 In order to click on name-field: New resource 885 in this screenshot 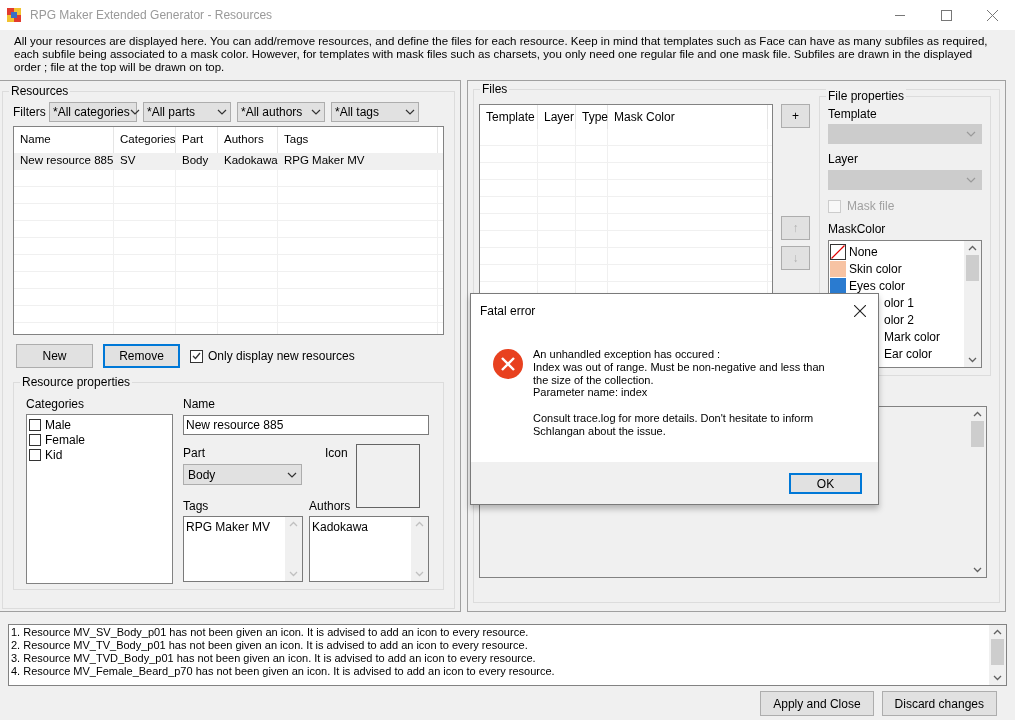, I will do `click(306, 425)`.